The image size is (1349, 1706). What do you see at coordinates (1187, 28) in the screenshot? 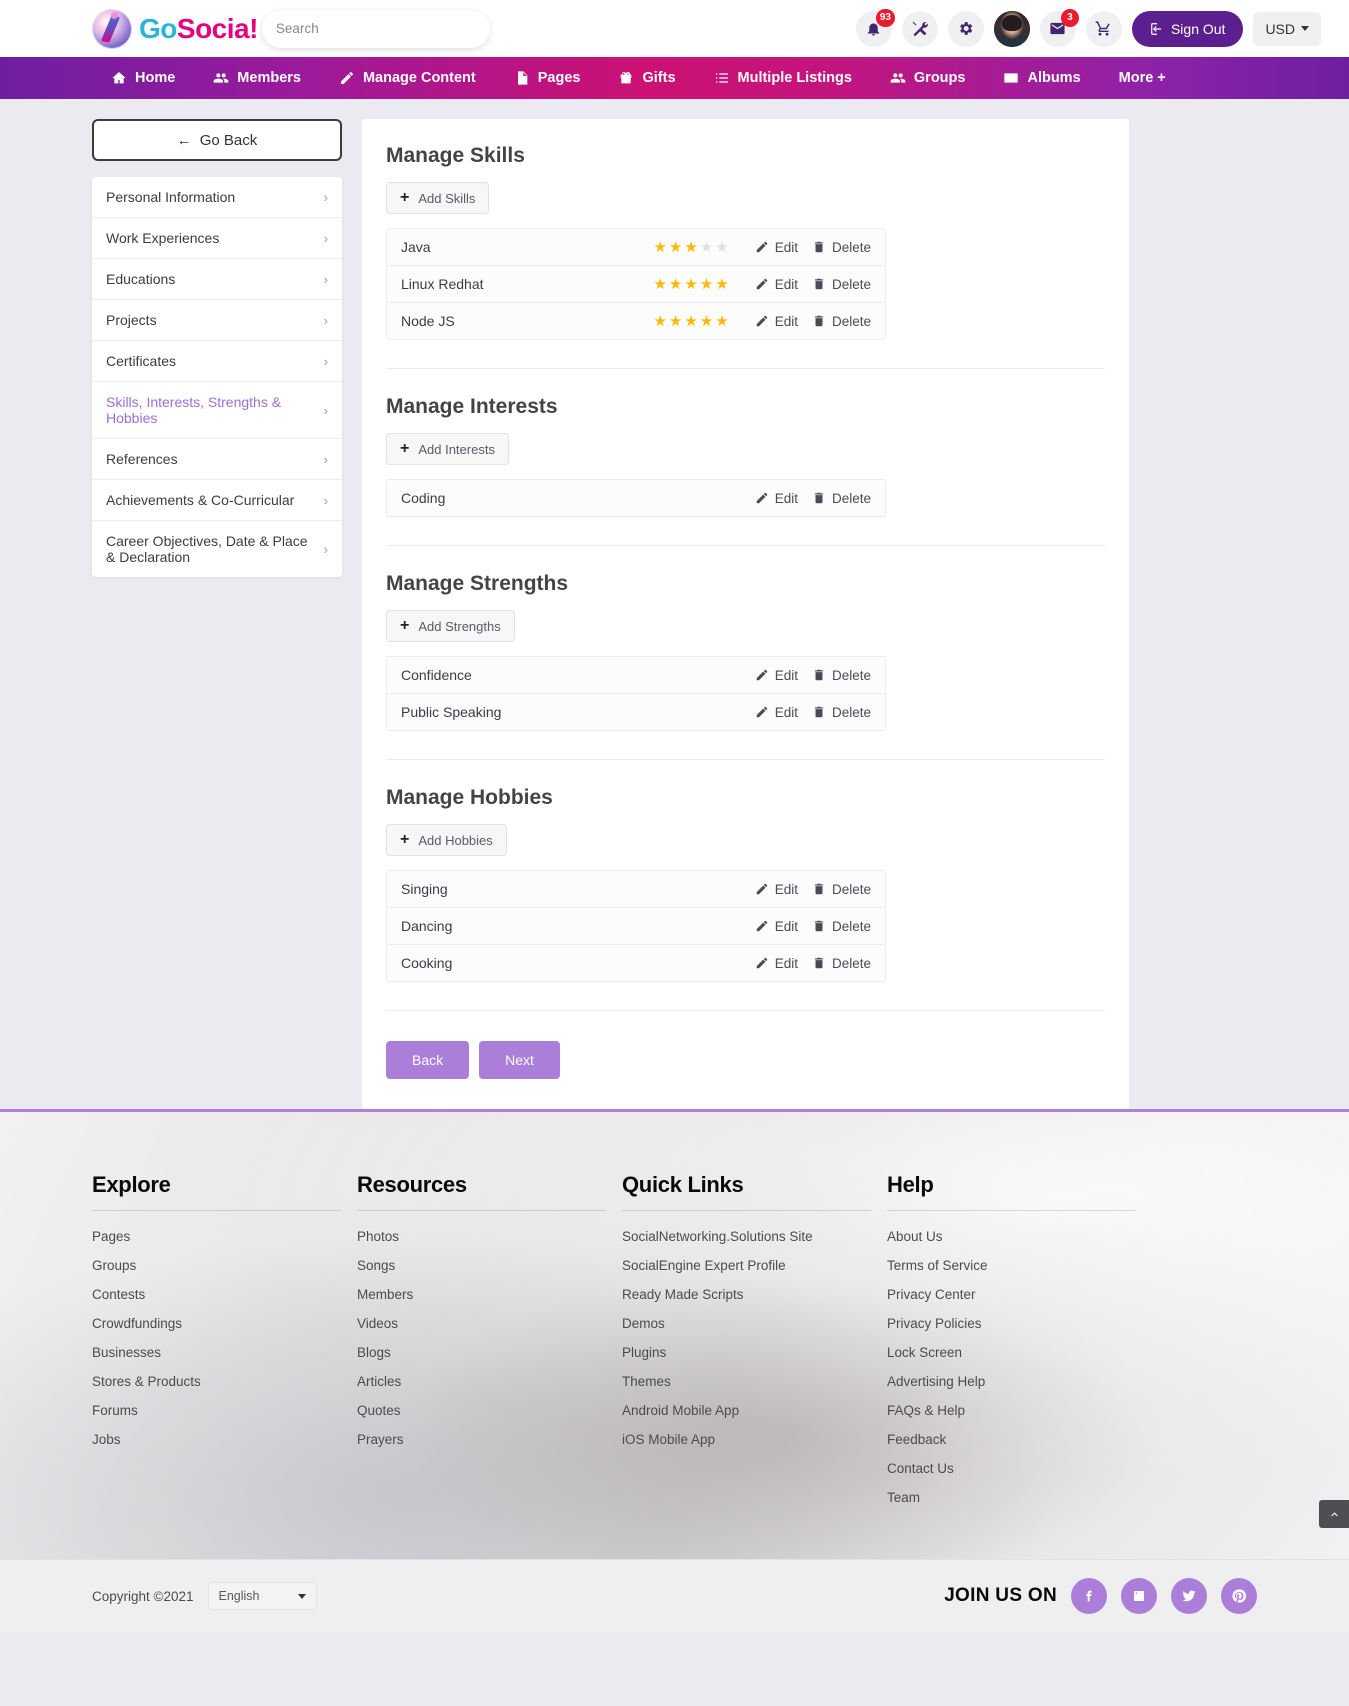
I see `sign-out-button: Sign Out` at bounding box center [1187, 28].